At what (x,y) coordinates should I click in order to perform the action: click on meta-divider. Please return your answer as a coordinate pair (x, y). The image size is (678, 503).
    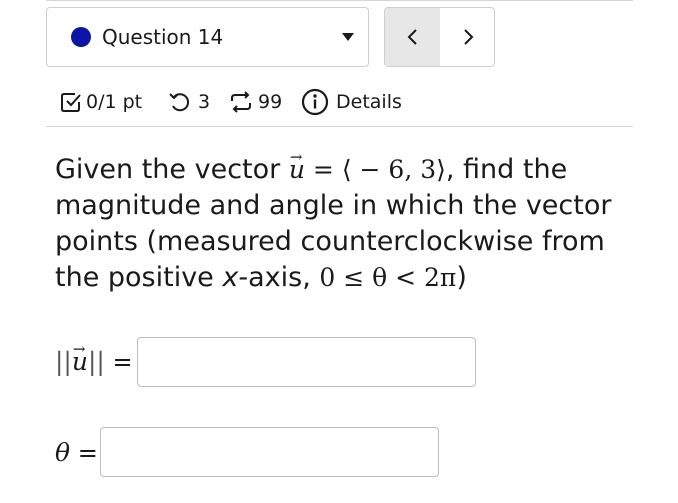
    Looking at the image, I should click on (339, 126).